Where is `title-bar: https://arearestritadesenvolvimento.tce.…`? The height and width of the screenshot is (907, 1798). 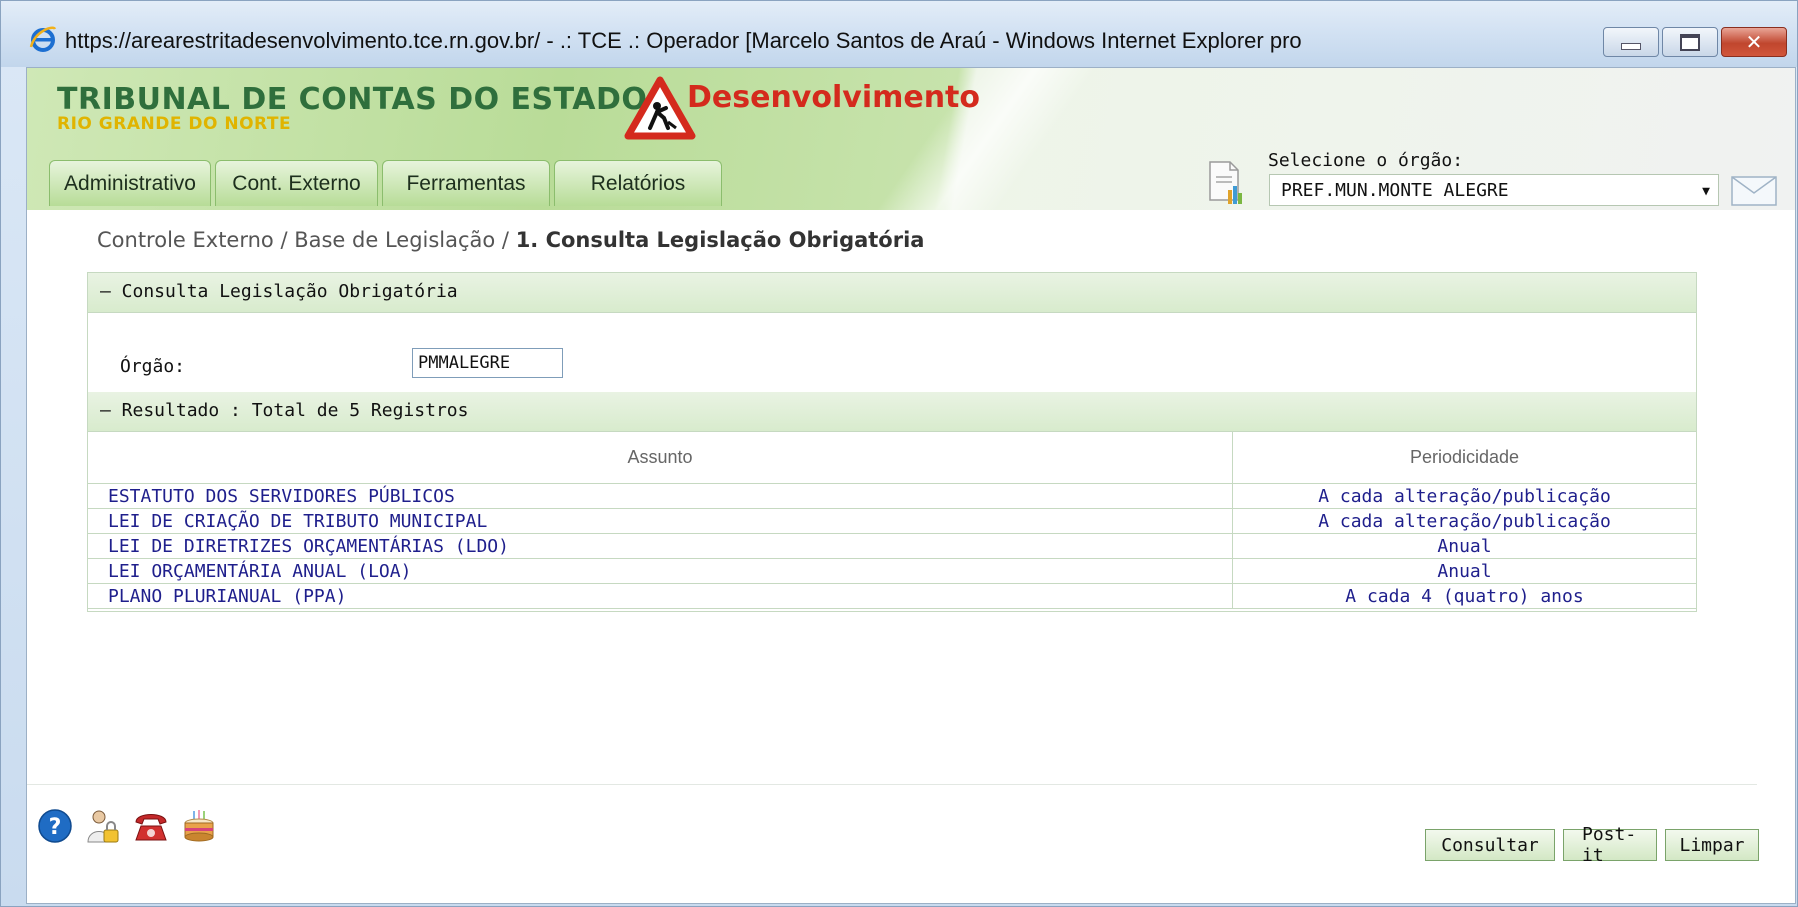
title-bar: https://arearestritadesenvolvimento.tce.… is located at coordinates (899, 34).